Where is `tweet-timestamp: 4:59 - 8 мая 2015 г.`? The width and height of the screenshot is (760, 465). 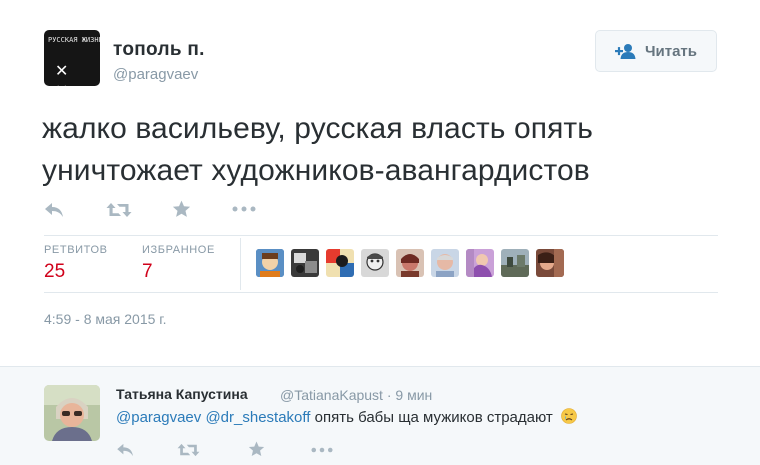 tweet-timestamp: 4:59 - 8 мая 2015 г. is located at coordinates (105, 319).